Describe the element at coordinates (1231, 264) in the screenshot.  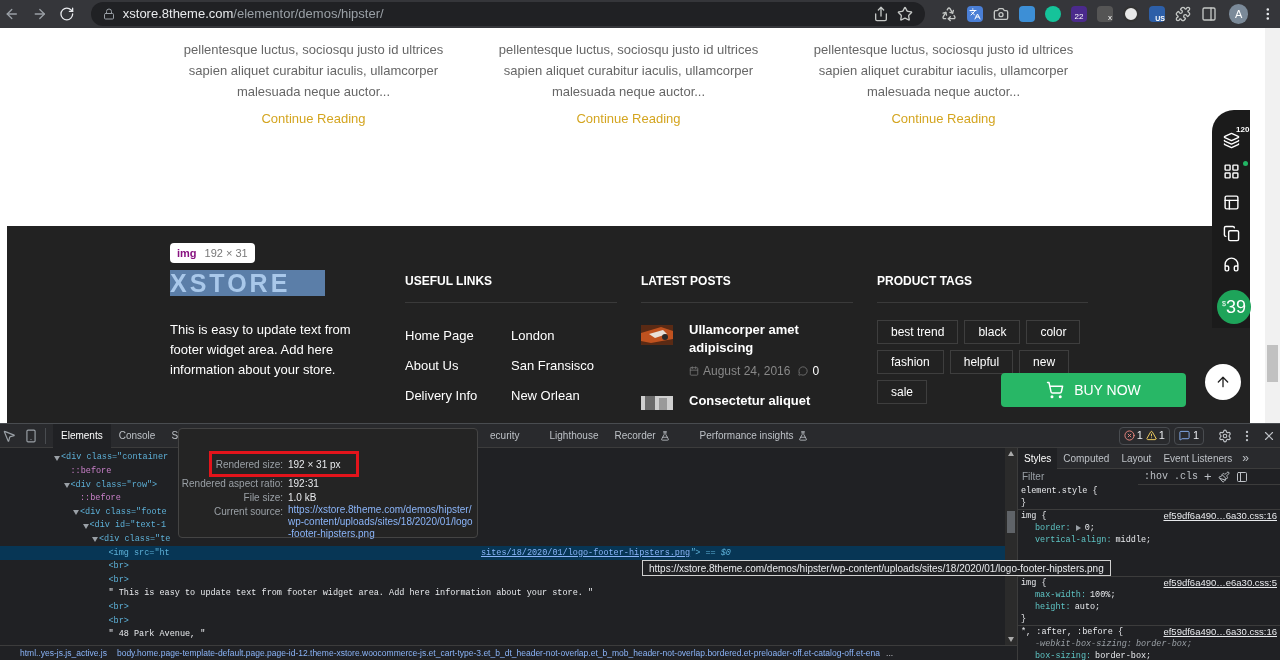
I see `headphones-icon` at that location.